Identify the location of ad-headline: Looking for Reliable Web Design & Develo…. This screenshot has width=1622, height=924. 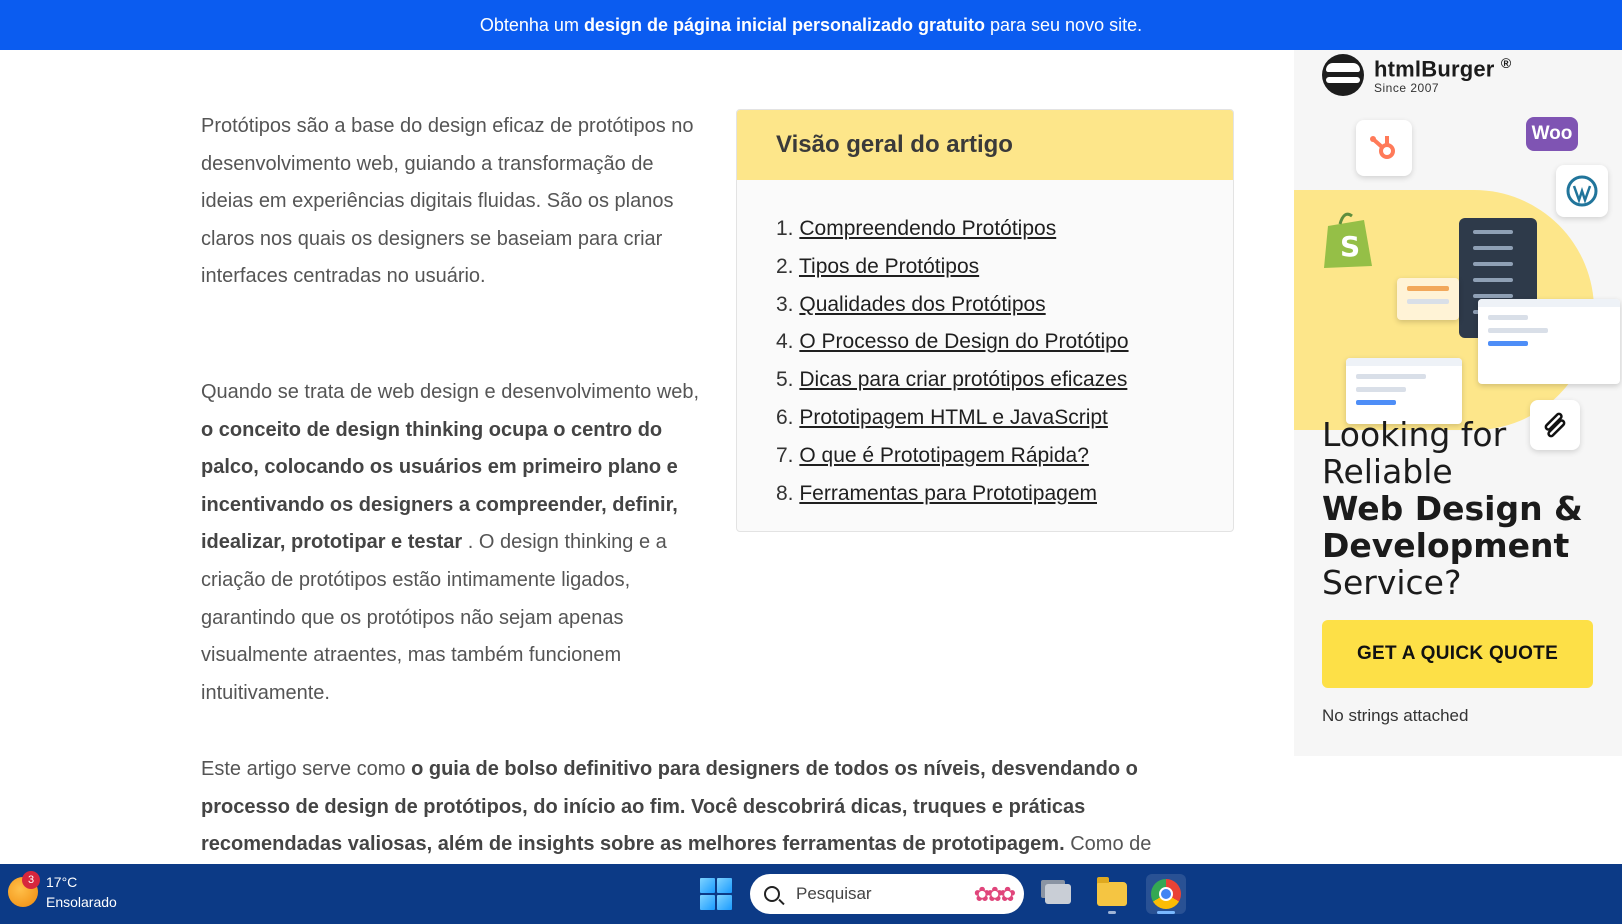
(1467, 508).